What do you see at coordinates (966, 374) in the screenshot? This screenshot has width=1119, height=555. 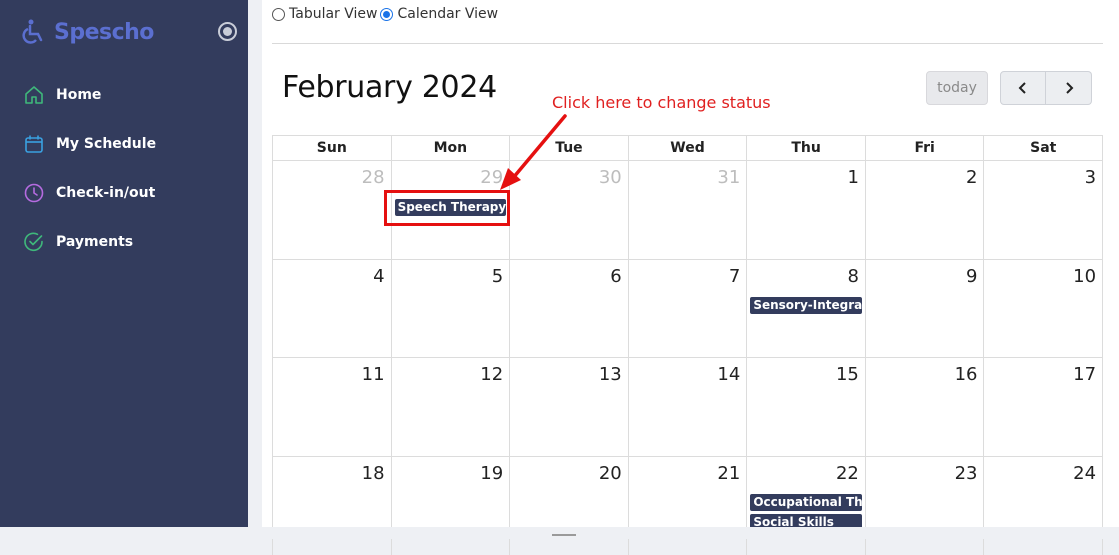 I see `day-number: 16` at bounding box center [966, 374].